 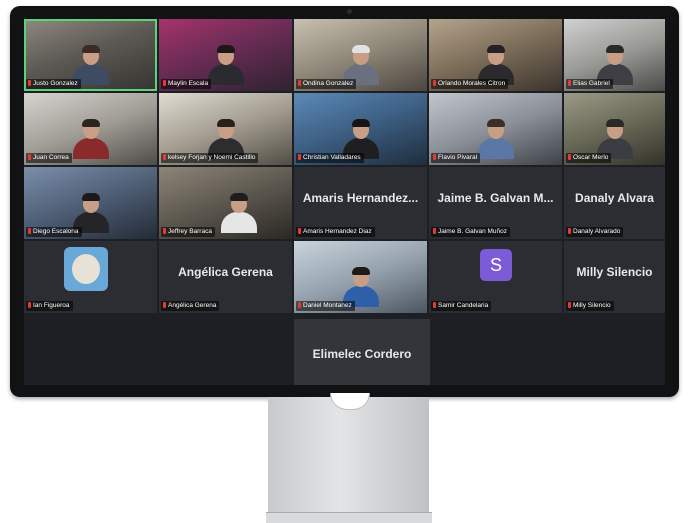 What do you see at coordinates (360, 277) in the screenshot?
I see `participant-tile: Daniel Montanez` at bounding box center [360, 277].